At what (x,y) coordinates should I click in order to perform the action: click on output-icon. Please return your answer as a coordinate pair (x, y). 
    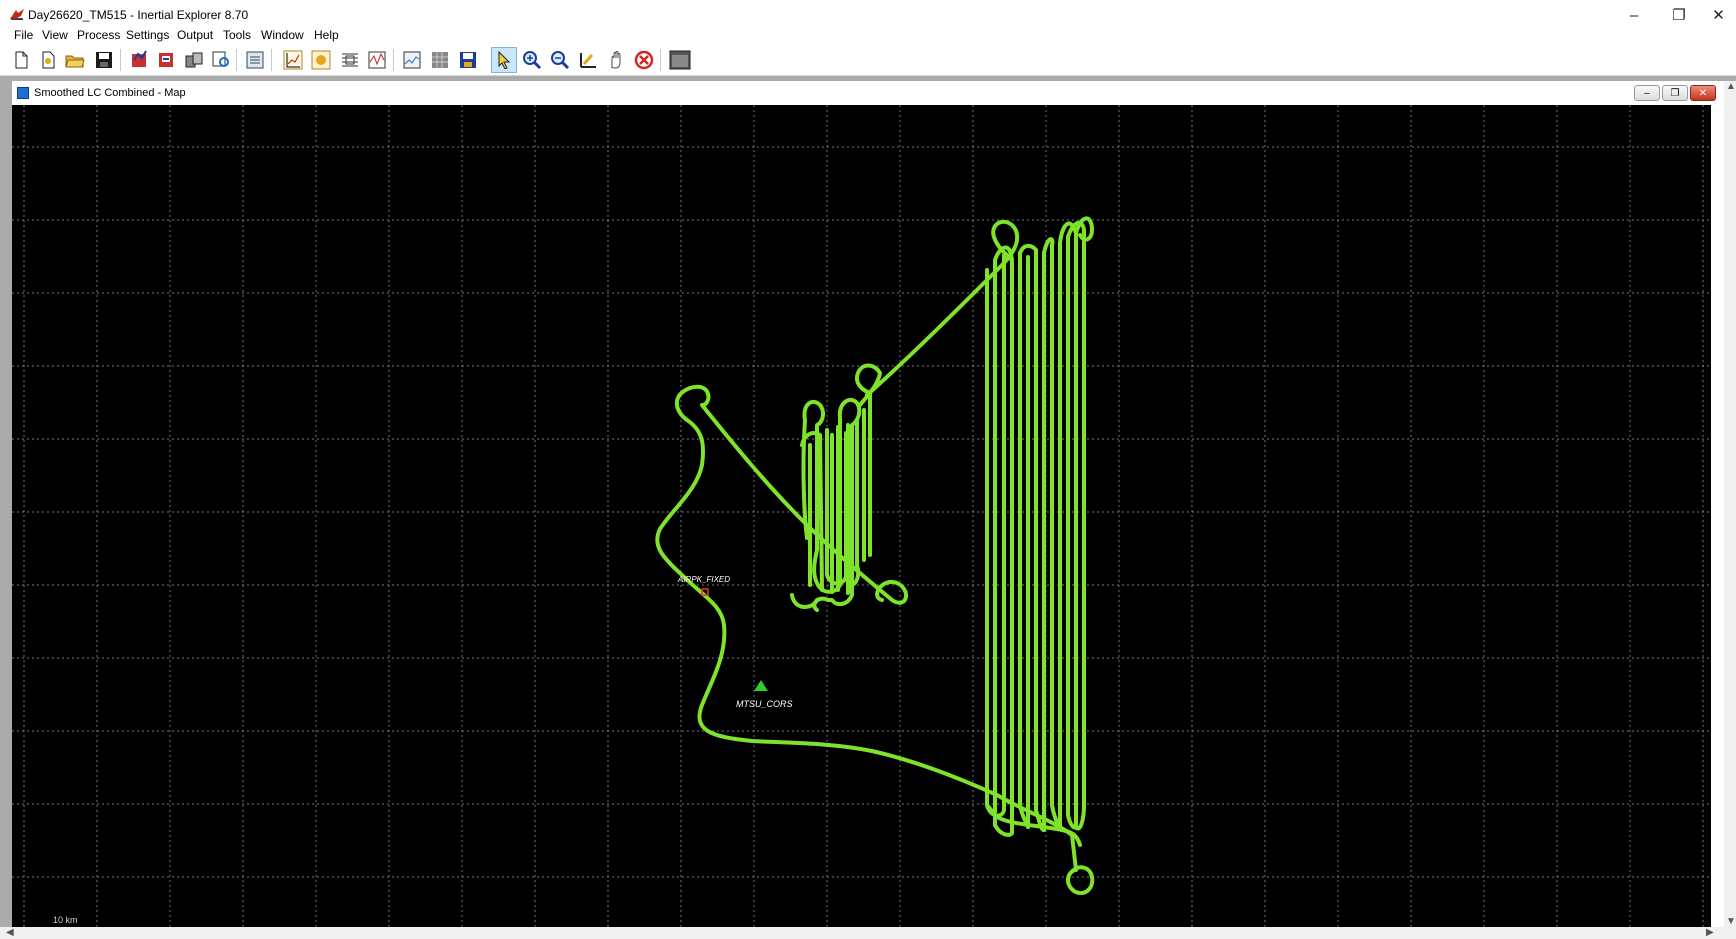
    Looking at the image, I should click on (321, 60).